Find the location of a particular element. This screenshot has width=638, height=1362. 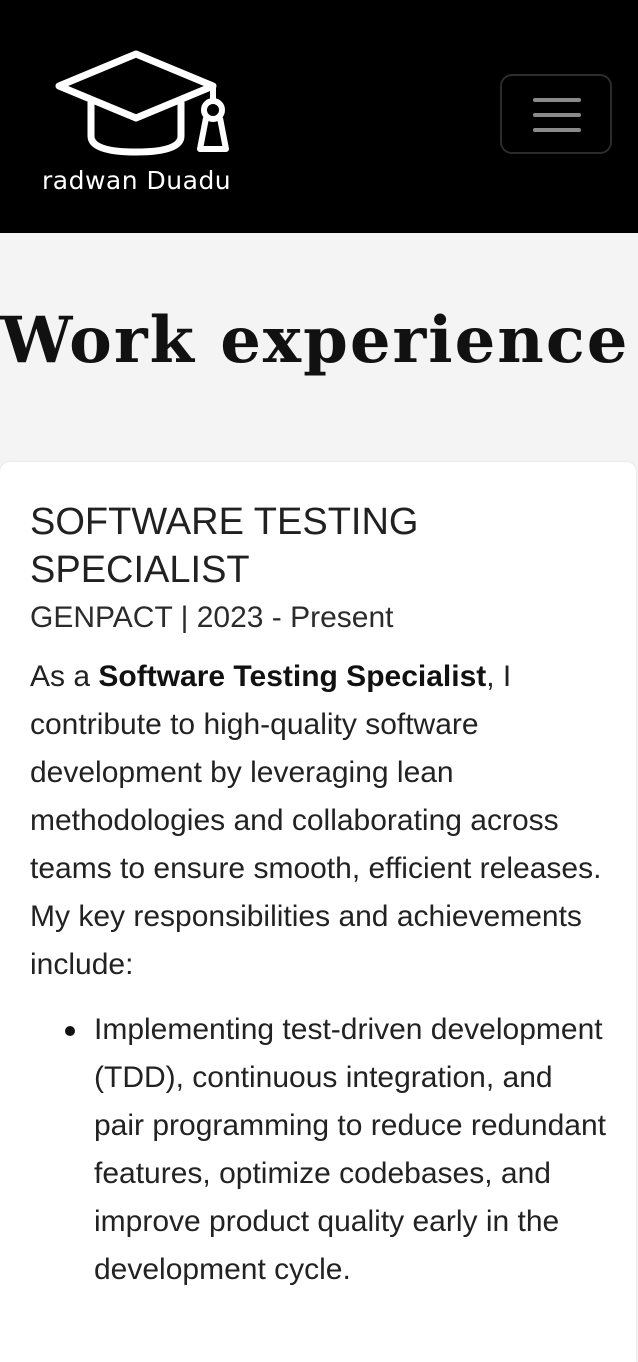

job-title: SOFTWARE TESTING SPECIALIST is located at coordinates (224, 546).